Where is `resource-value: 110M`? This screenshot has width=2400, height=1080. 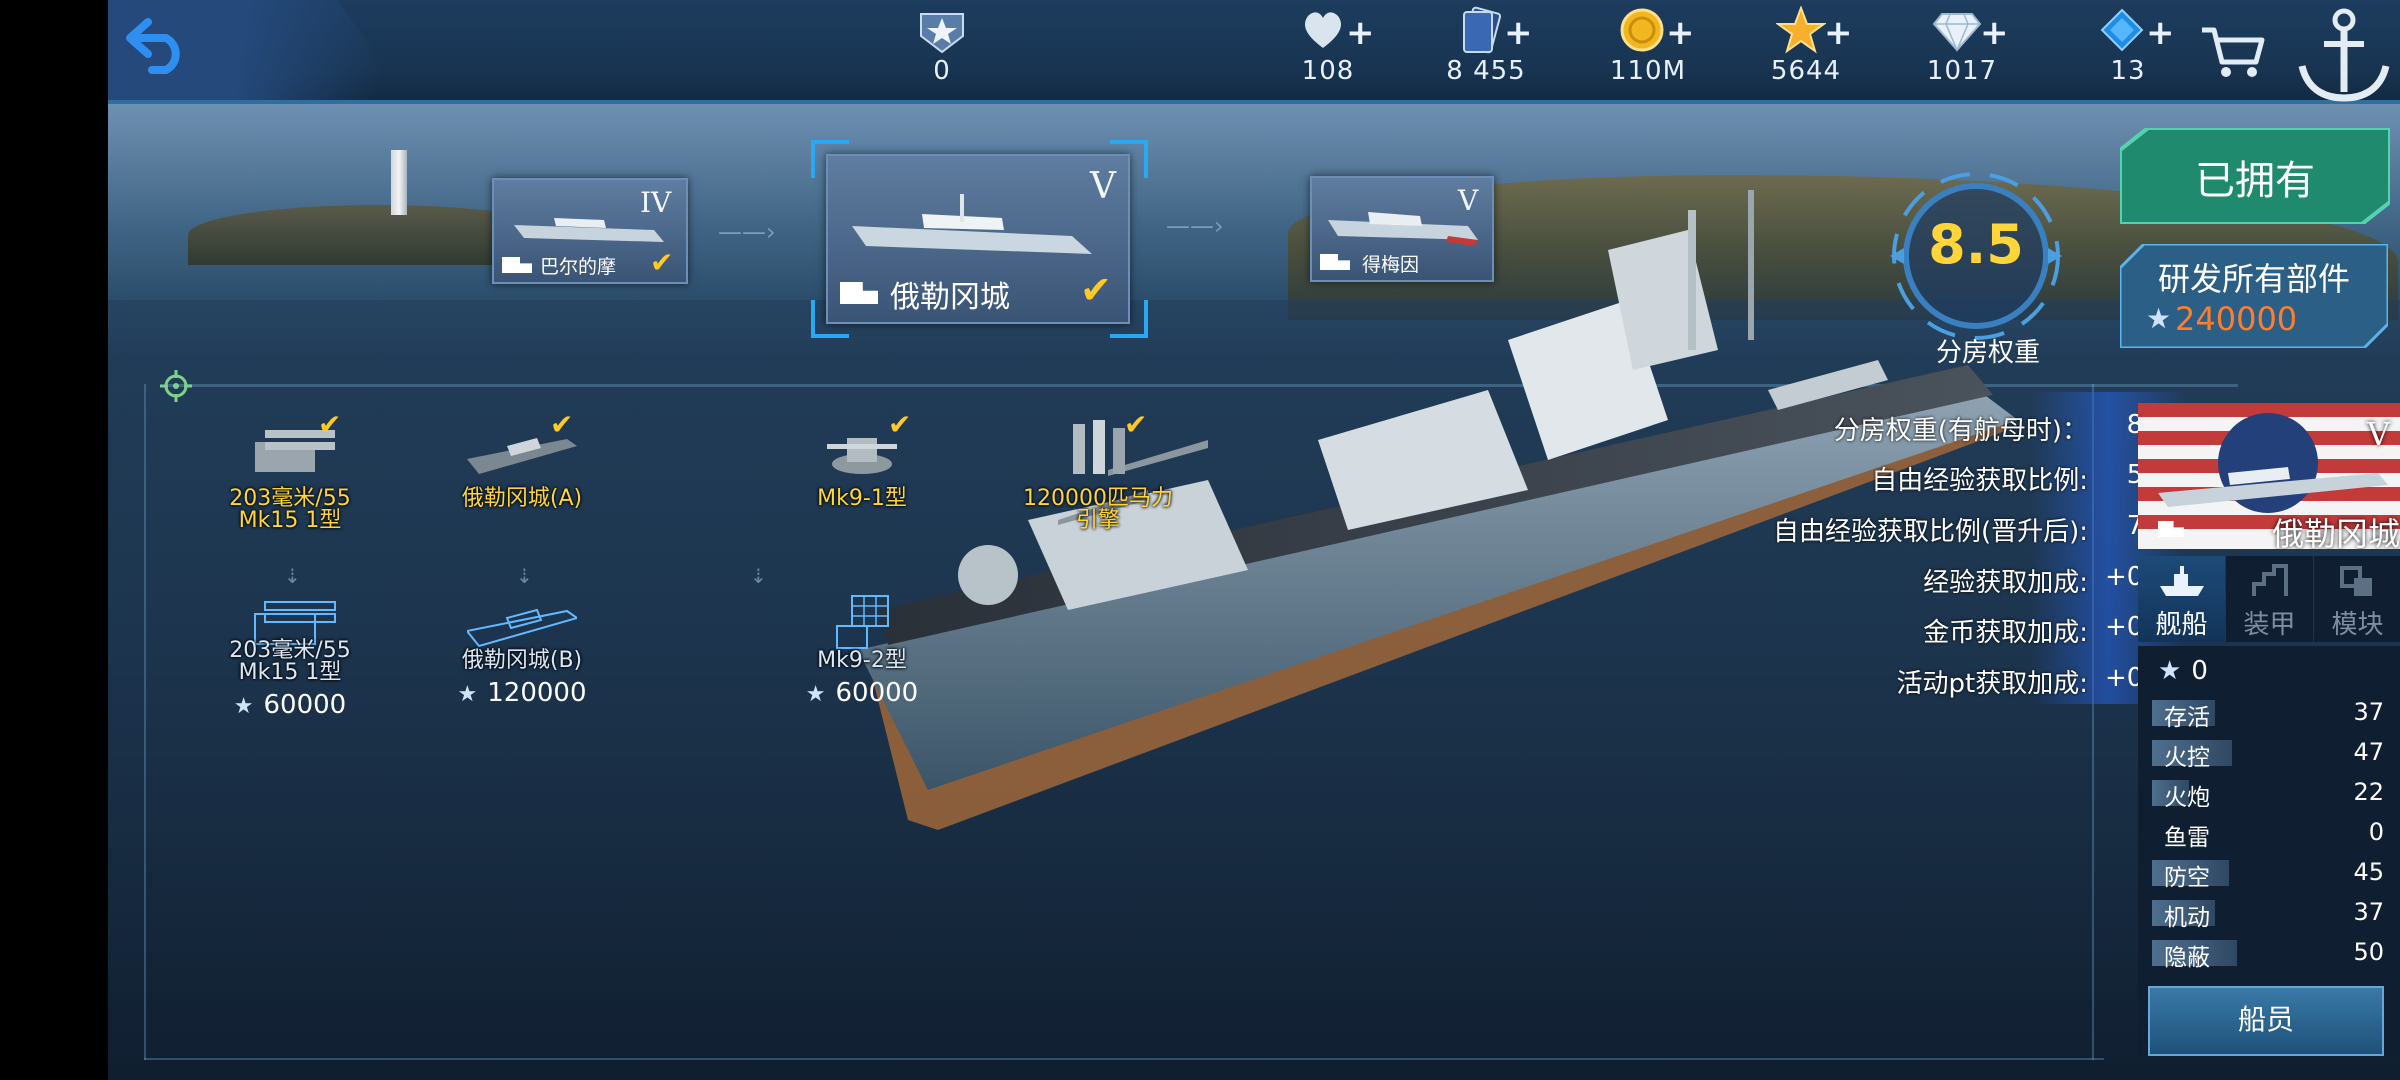 resource-value: 110M is located at coordinates (1648, 71).